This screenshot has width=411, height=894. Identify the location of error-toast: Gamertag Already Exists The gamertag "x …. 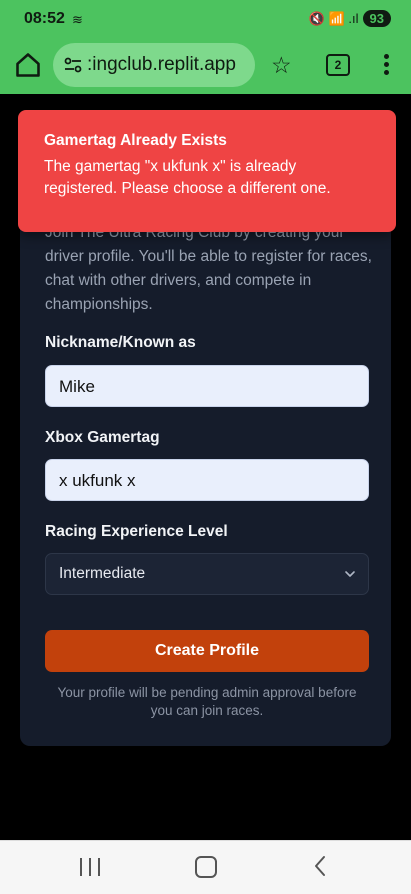
(207, 171).